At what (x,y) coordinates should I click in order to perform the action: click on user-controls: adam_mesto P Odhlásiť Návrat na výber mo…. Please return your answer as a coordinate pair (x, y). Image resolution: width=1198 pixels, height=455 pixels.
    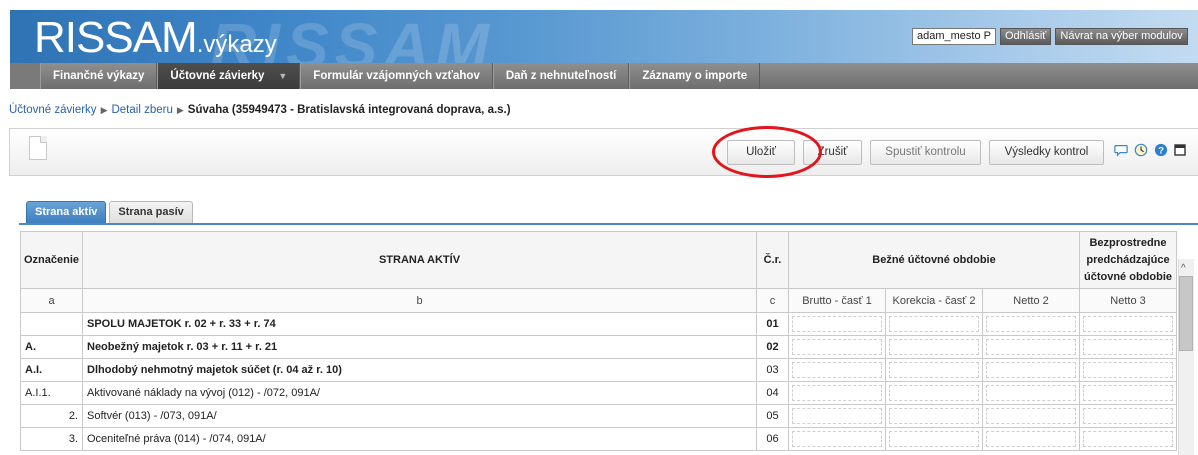
    Looking at the image, I should click on (1050, 36).